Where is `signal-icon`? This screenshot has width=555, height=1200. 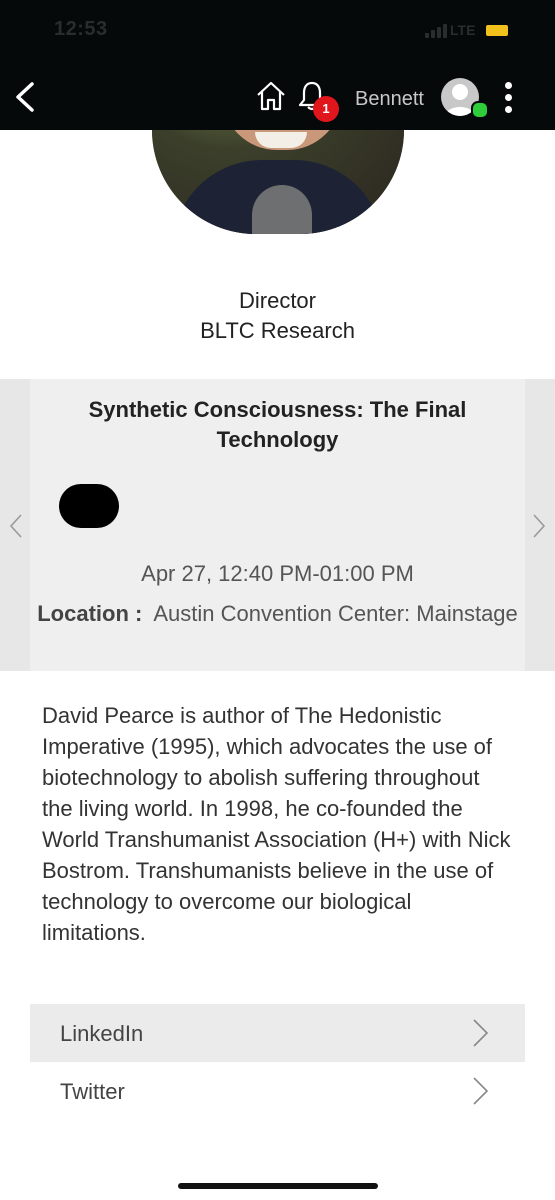 signal-icon is located at coordinates (436, 31).